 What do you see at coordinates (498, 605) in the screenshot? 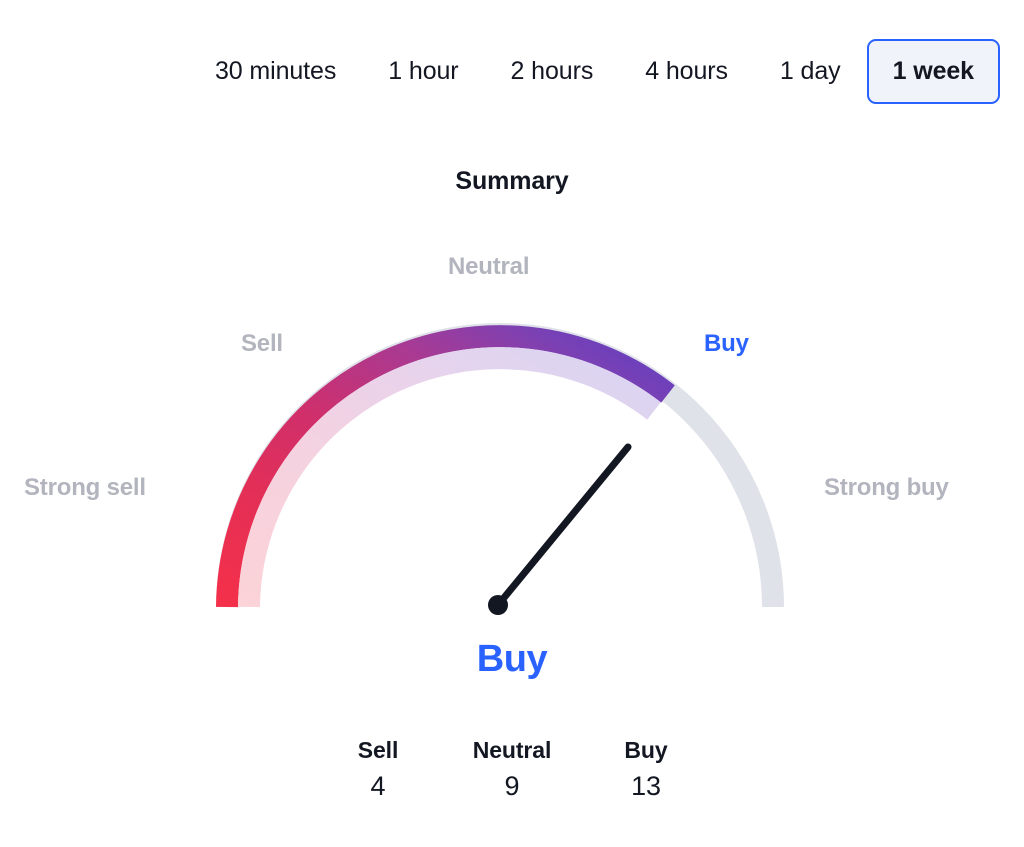
I see `gauge-needle-pivot` at bounding box center [498, 605].